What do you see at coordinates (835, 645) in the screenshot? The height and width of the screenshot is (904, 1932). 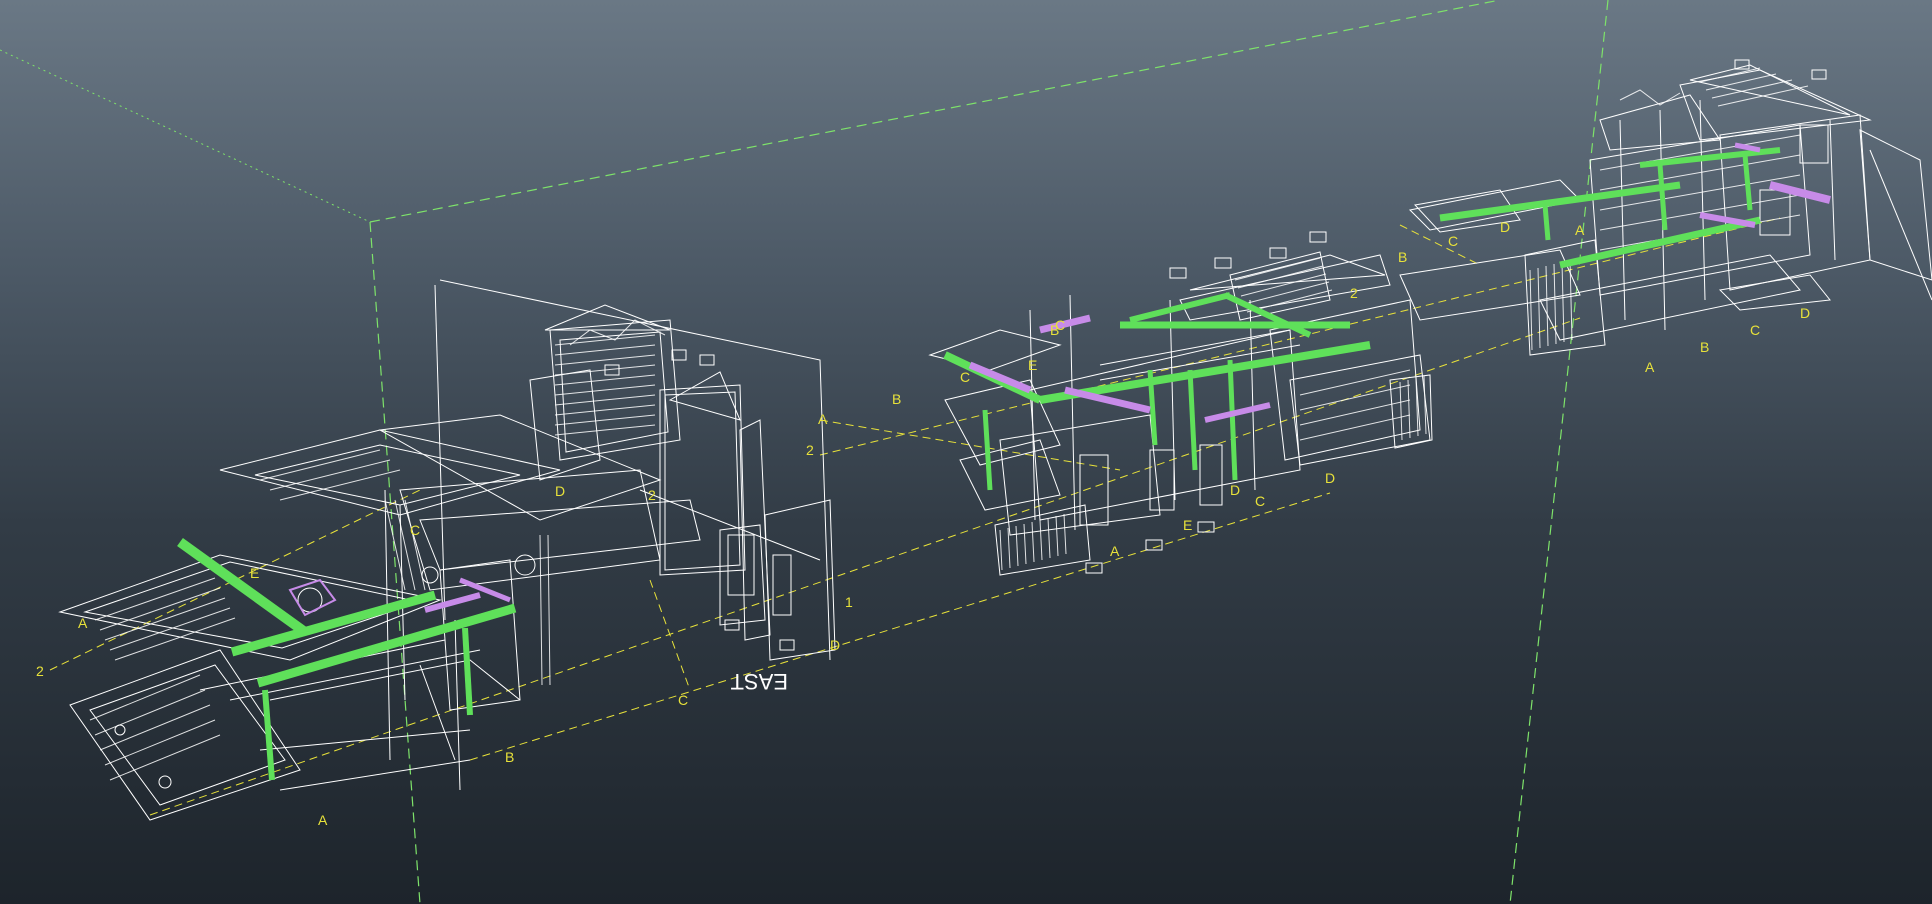 I see `left-label-d-right: D` at bounding box center [835, 645].